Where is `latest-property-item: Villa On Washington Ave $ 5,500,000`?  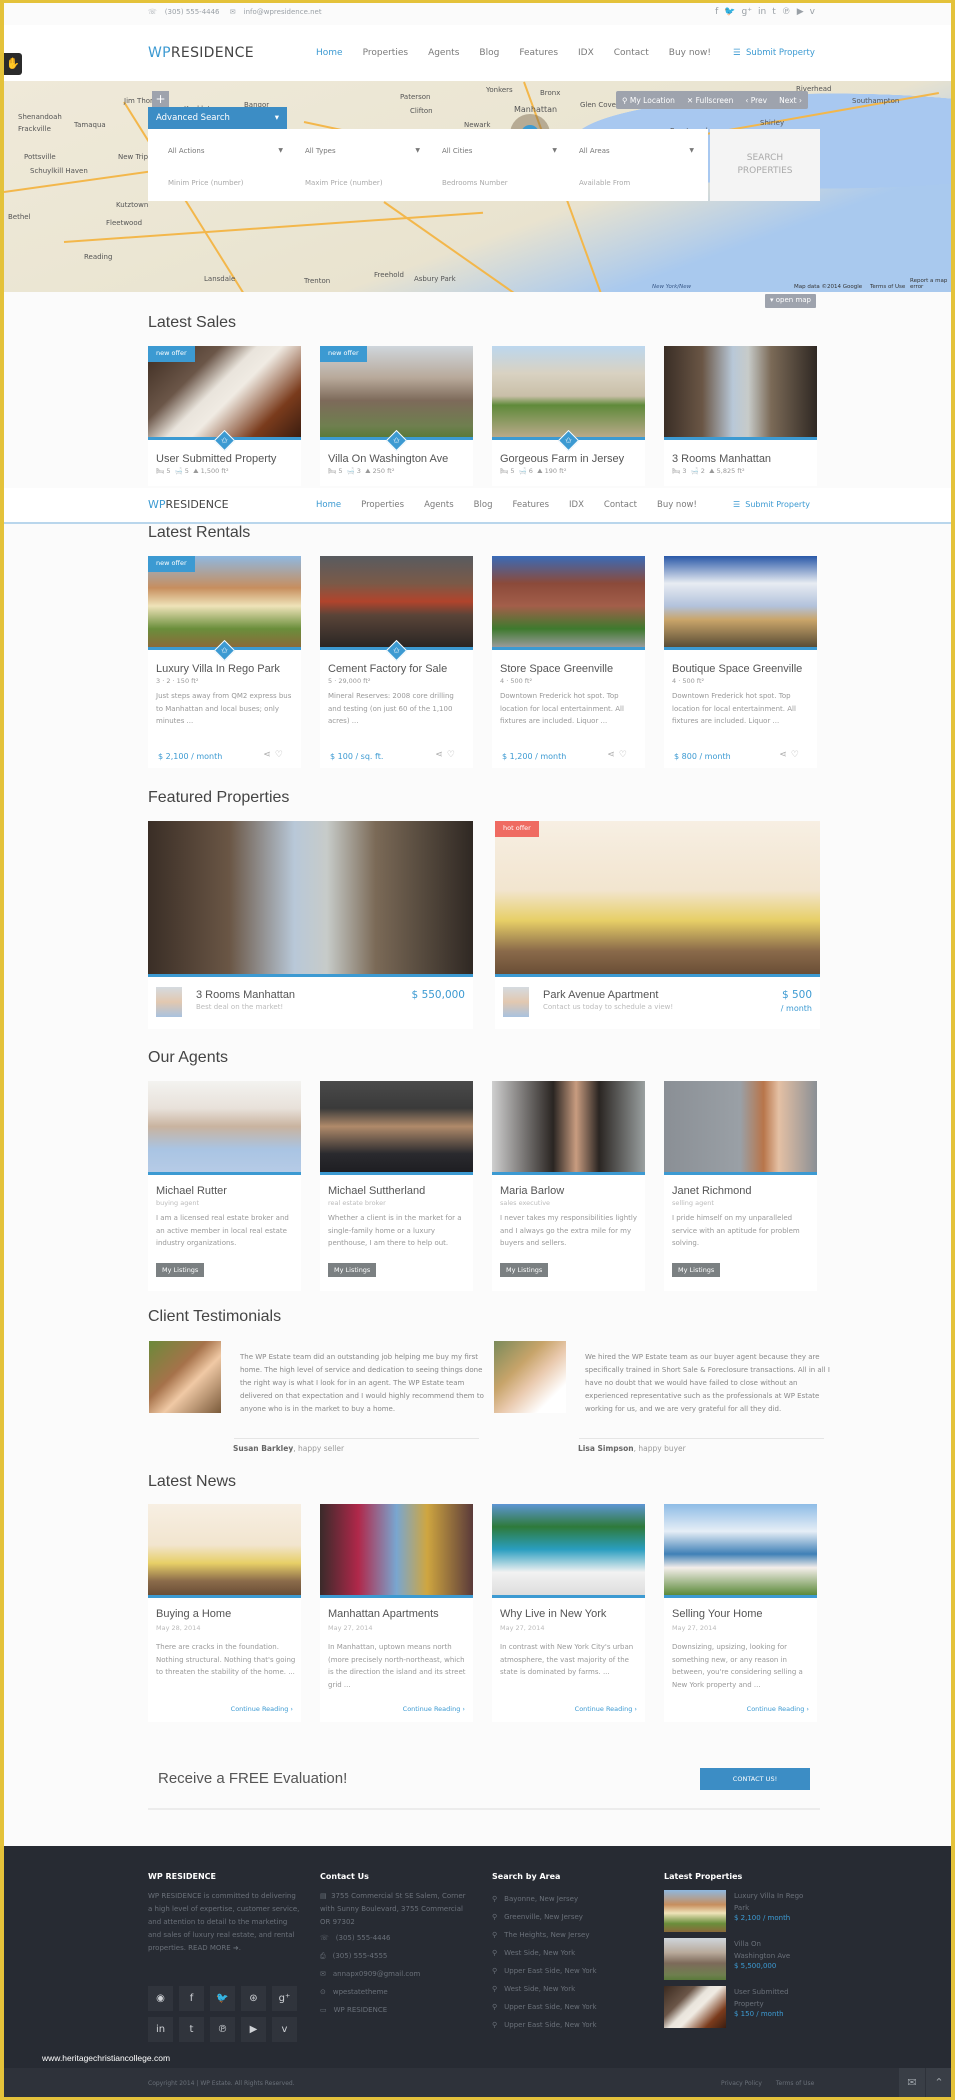 latest-property-item: Villa On Washington Ave $ 5,500,000 is located at coordinates (734, 1959).